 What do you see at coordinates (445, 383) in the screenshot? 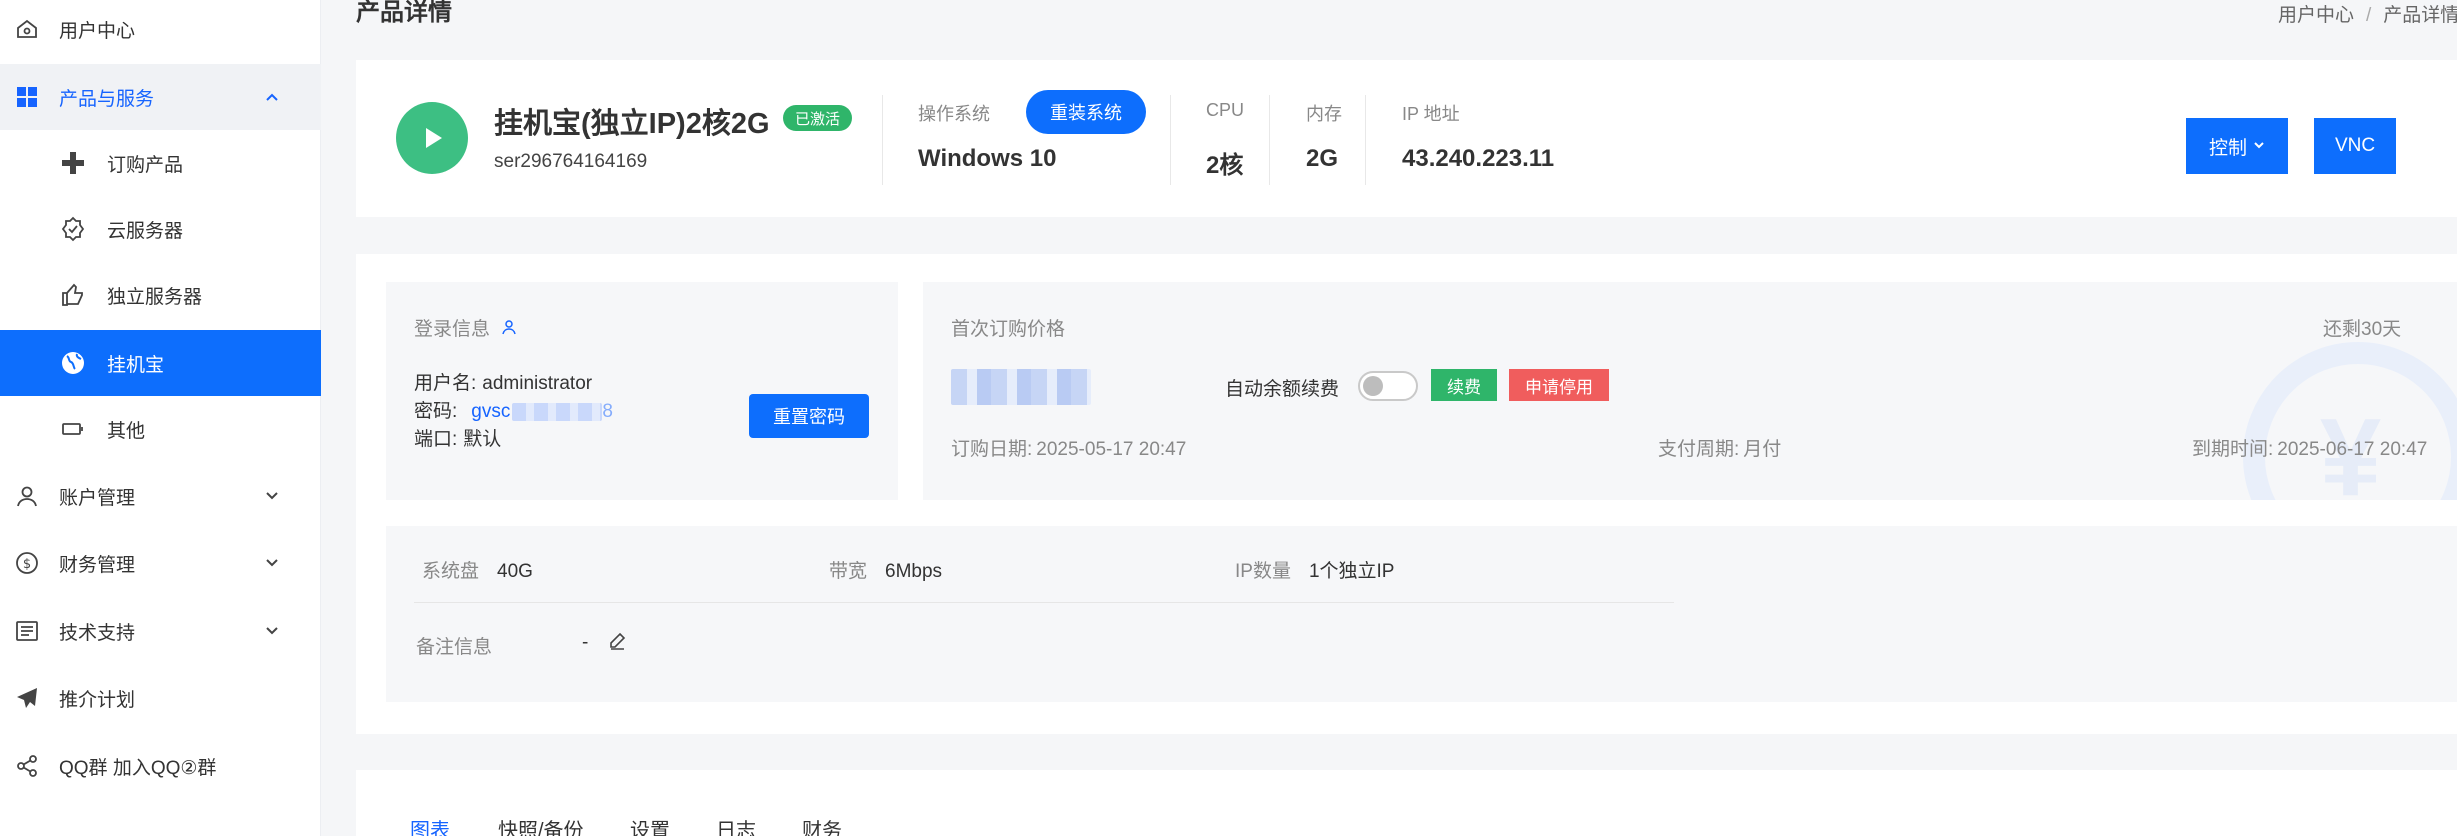
I see `username-label: 用户名:` at bounding box center [445, 383].